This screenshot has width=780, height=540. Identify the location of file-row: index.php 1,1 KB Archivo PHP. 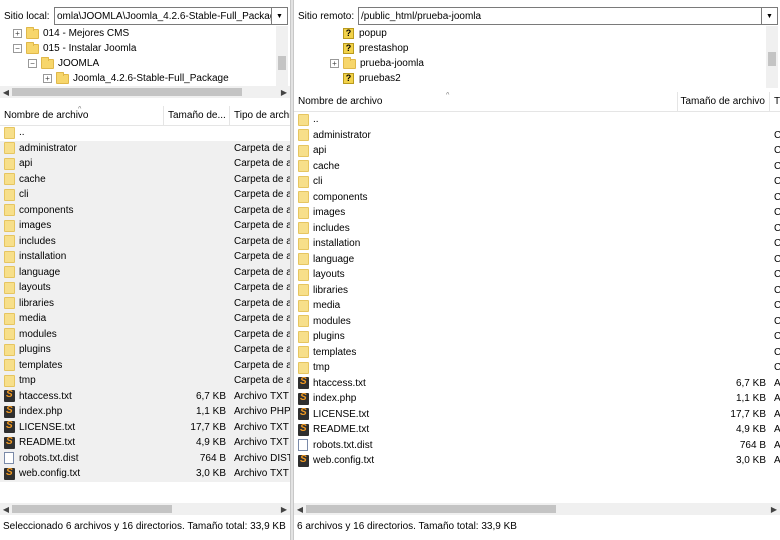
(145, 412).